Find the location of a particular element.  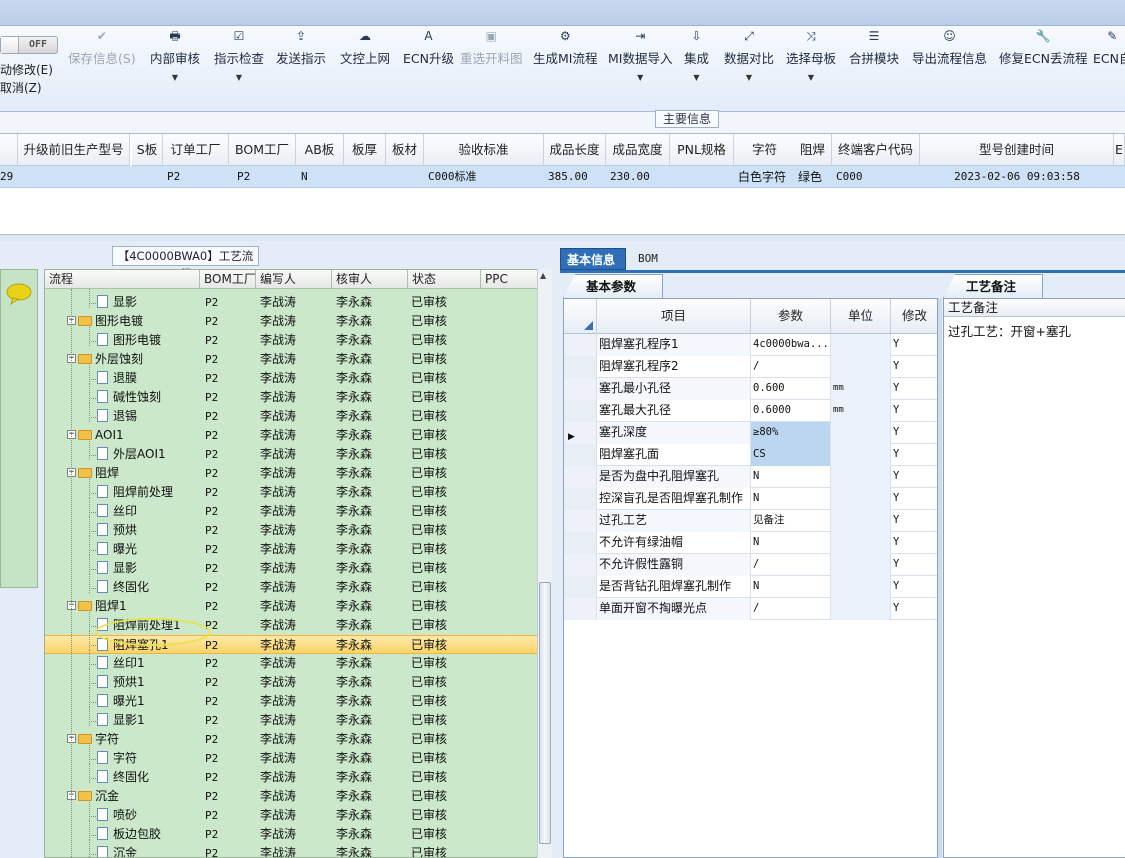

flow-row: 丝印1 P2 李战涛 李永森 已审核 is located at coordinates (291, 663).